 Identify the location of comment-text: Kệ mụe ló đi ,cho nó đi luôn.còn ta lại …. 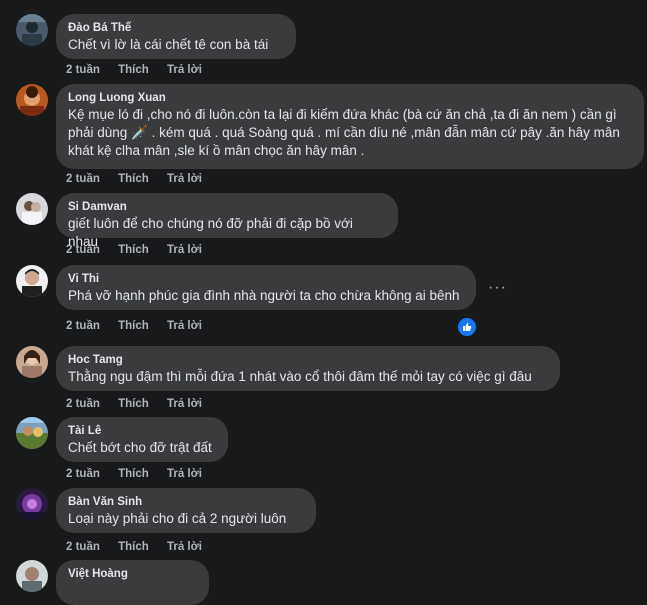
(344, 132).